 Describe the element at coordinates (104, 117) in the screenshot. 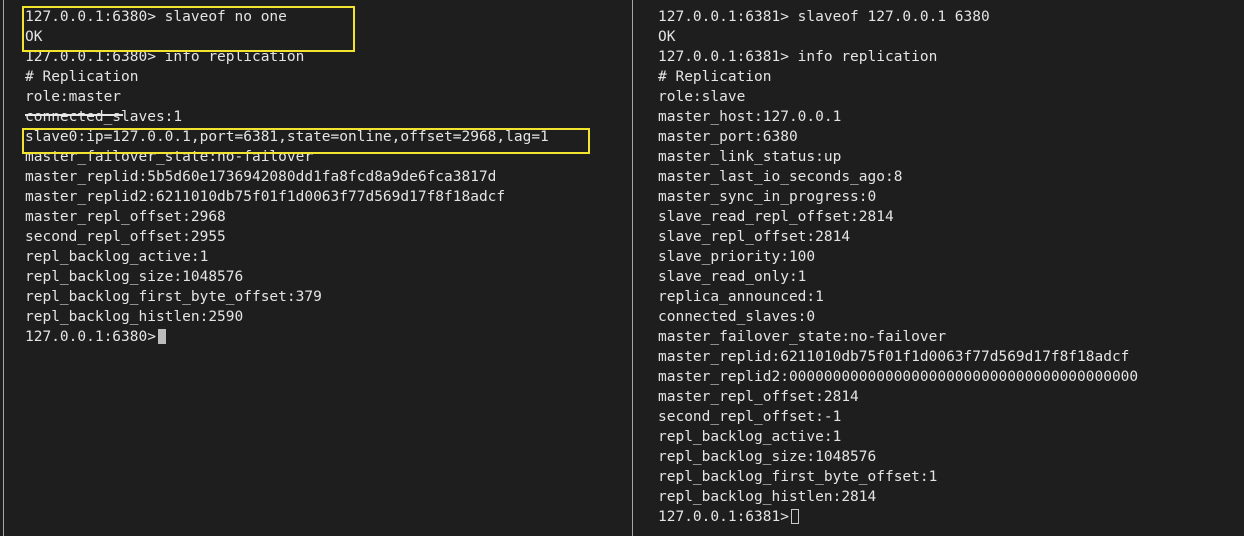

I see `terminal-line: connected_slaves:1` at that location.